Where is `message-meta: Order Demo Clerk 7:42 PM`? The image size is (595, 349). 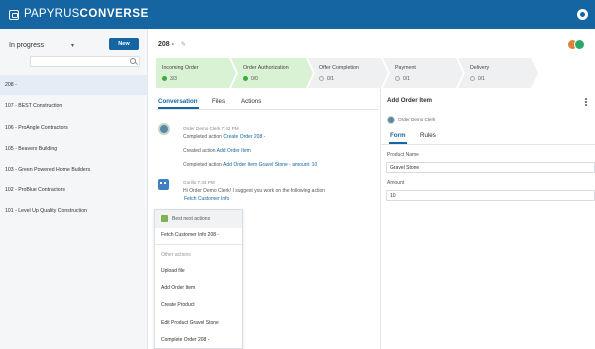 message-meta: Order Demo Clerk 7:42 PM is located at coordinates (211, 128).